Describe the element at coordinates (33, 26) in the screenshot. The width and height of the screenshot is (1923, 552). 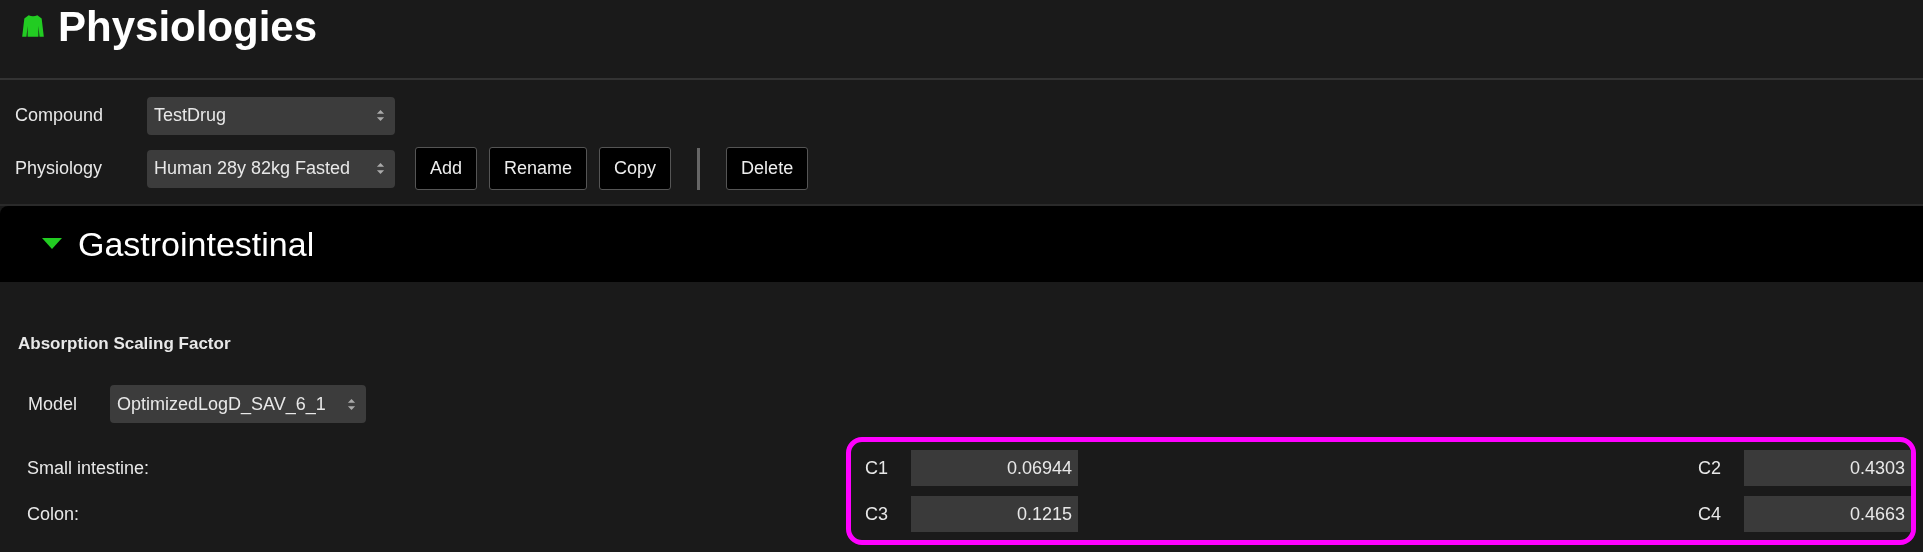
I see `torso-icon` at that location.